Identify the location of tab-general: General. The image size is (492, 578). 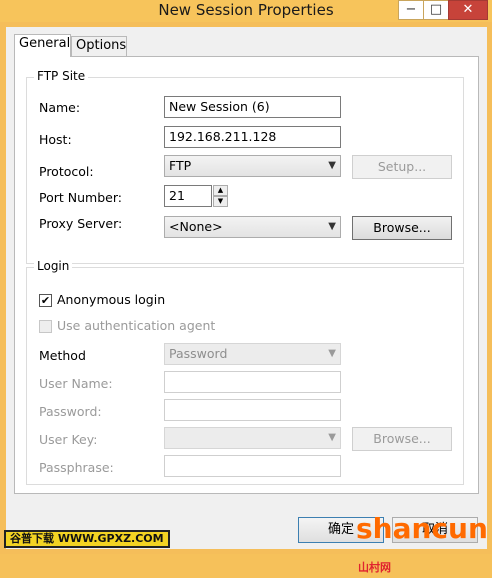
(42, 45).